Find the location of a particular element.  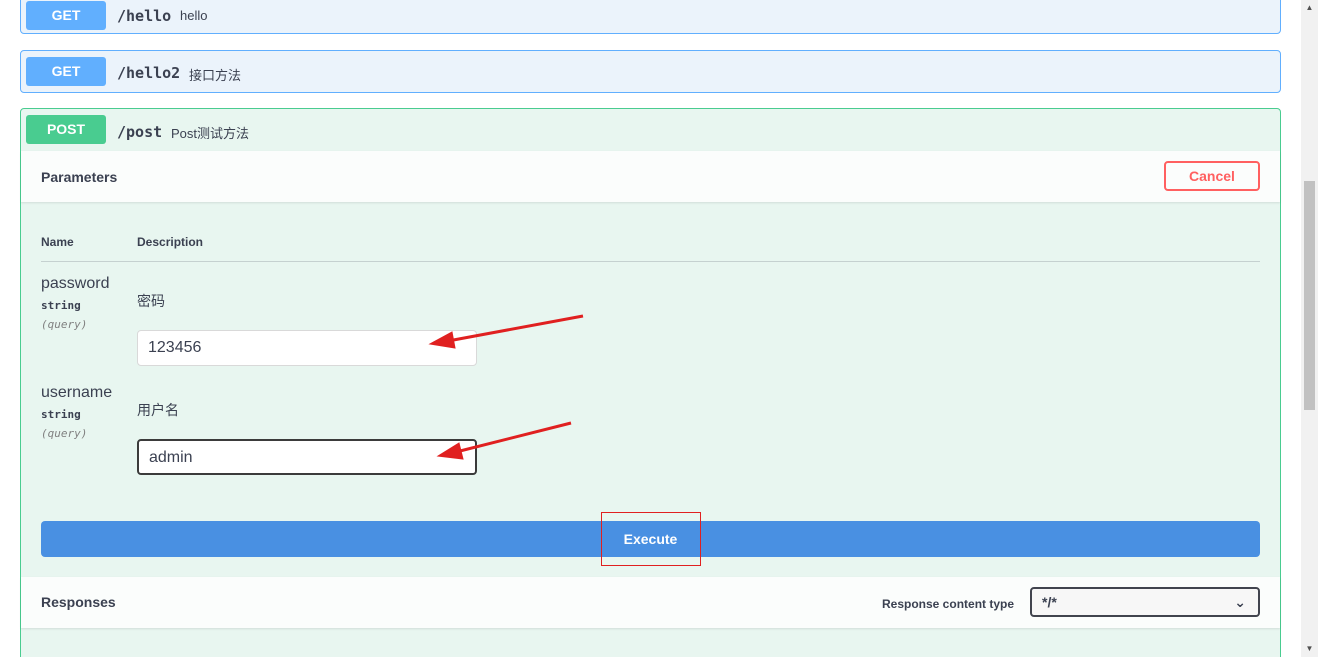

parameters-title: Parameters is located at coordinates (79, 177).